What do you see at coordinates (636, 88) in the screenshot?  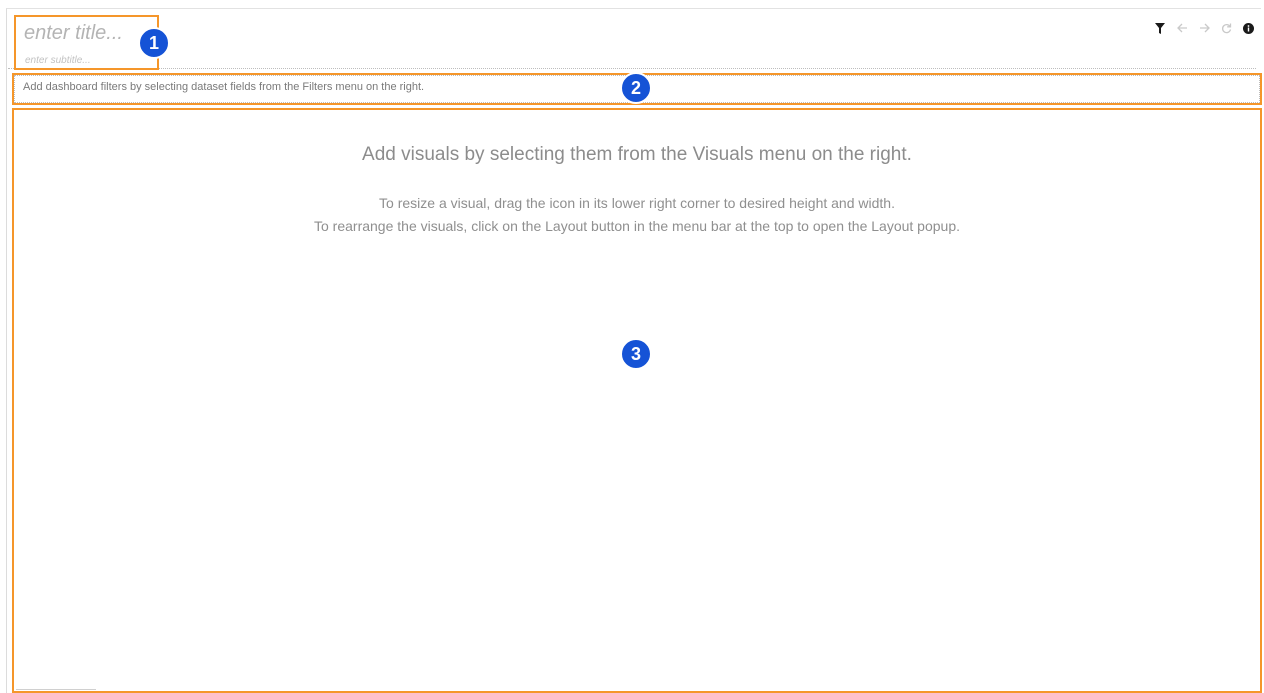 I see `callout-badge-2: 2` at bounding box center [636, 88].